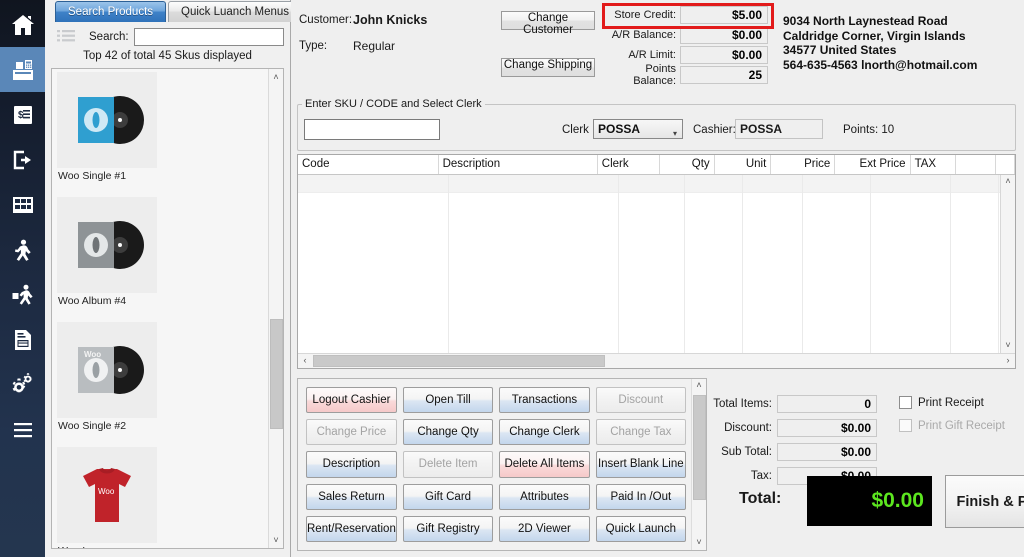  Describe the element at coordinates (984, 501) in the screenshot. I see `finish-and-pay-button: Finish & Pay` at that location.